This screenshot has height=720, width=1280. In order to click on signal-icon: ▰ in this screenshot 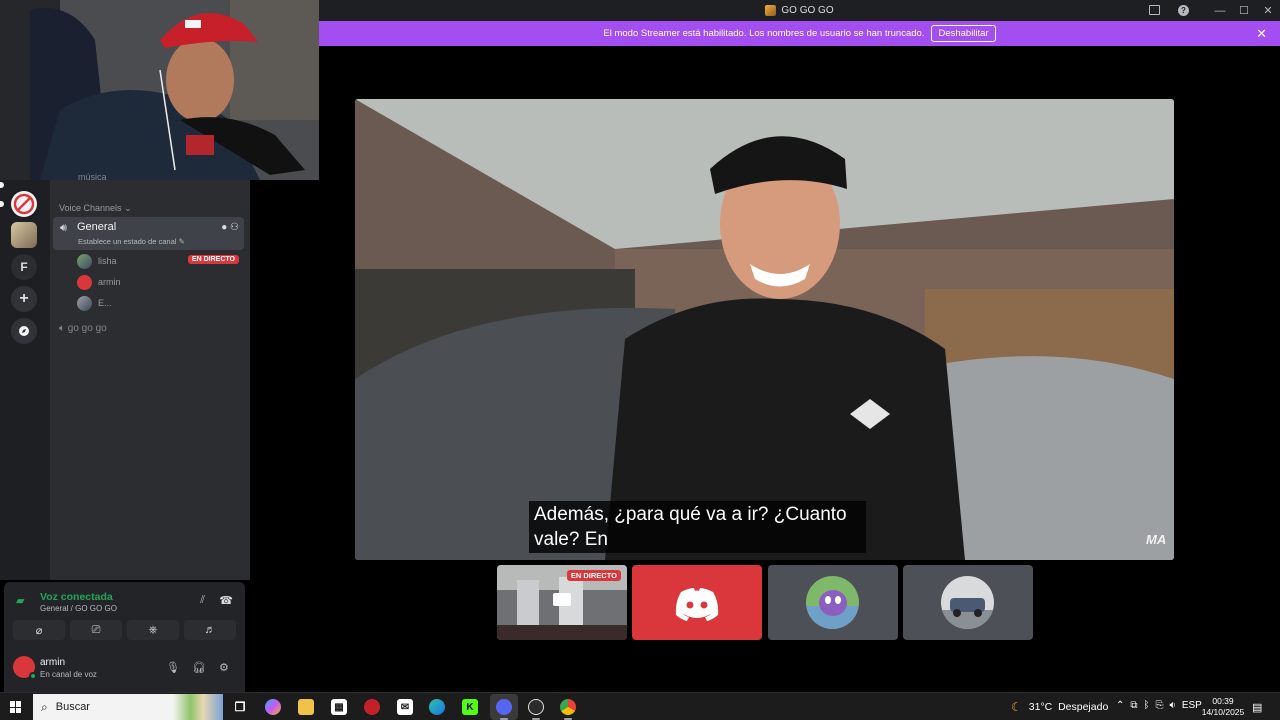, I will do `click(20, 600)`.